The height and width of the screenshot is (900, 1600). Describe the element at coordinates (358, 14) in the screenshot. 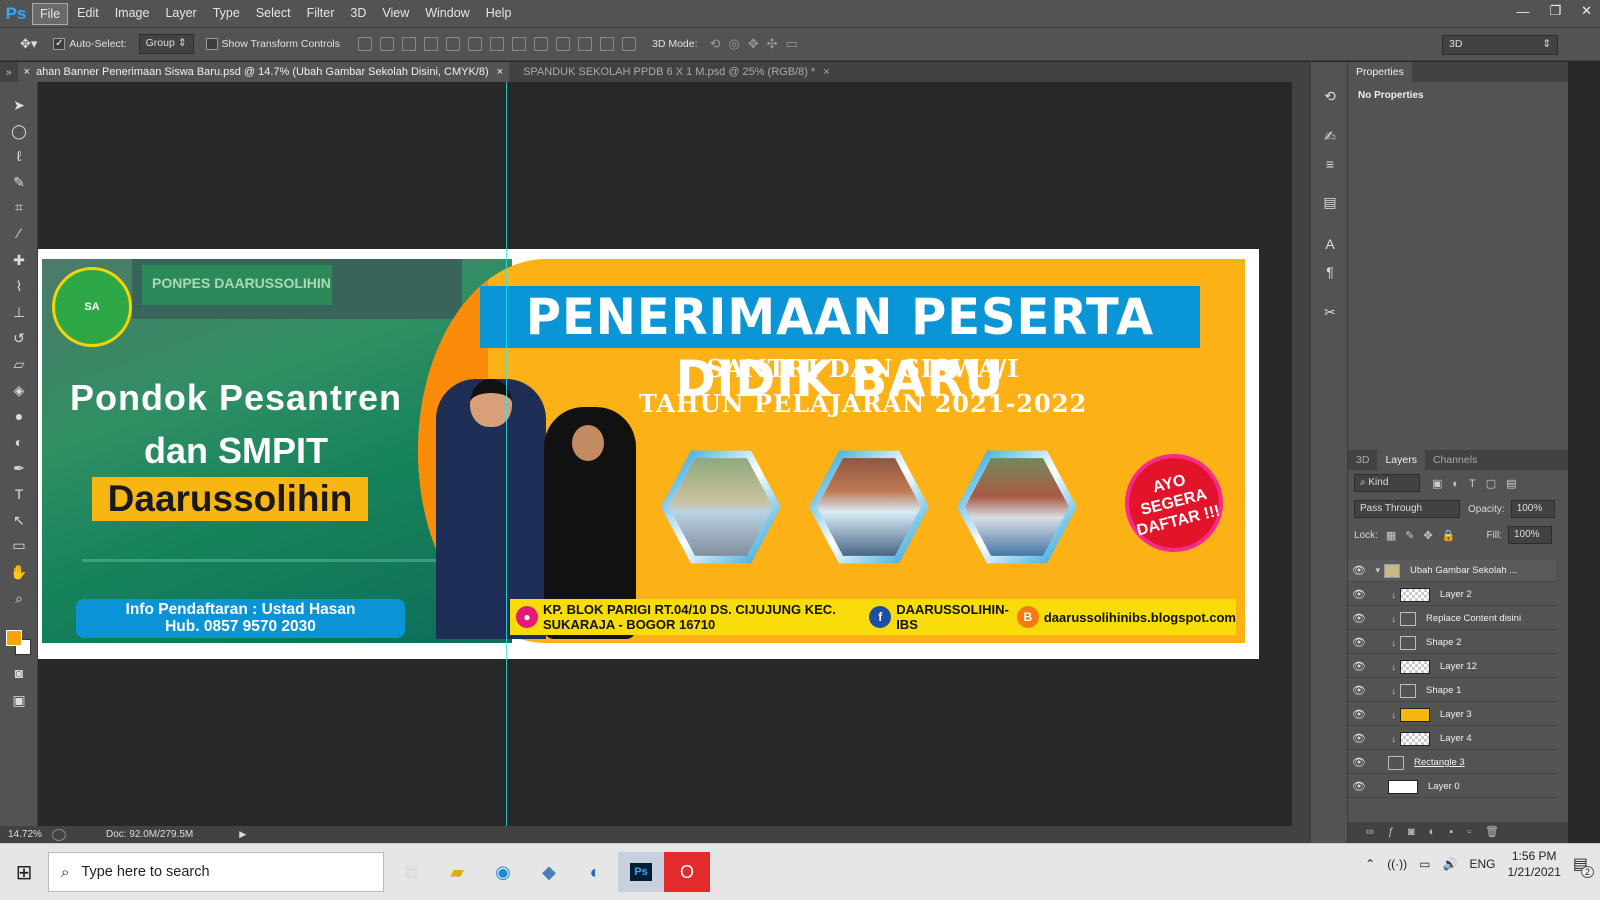

I see `menu-3d: 3D` at that location.